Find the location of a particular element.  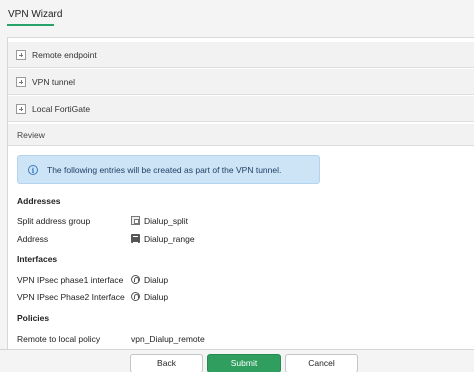

policies-heading: Policies is located at coordinates (33, 318).